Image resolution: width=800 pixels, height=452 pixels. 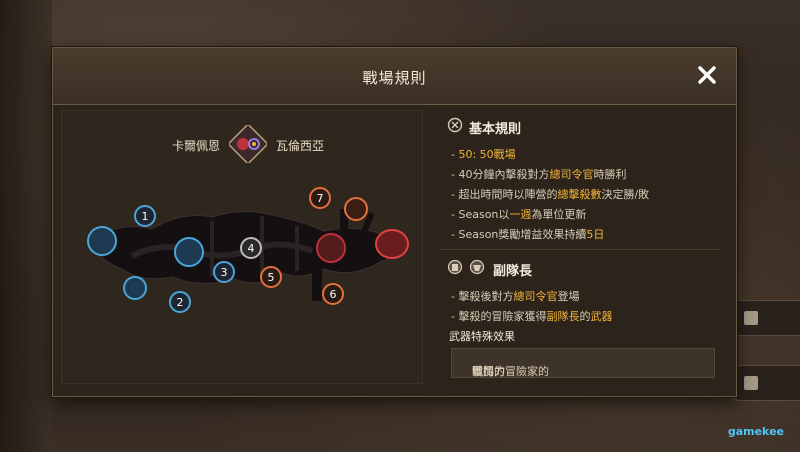 What do you see at coordinates (532, 316) in the screenshot?
I see `rule-line: - 擊殺的冒險家獲得副隊長的武器` at bounding box center [532, 316].